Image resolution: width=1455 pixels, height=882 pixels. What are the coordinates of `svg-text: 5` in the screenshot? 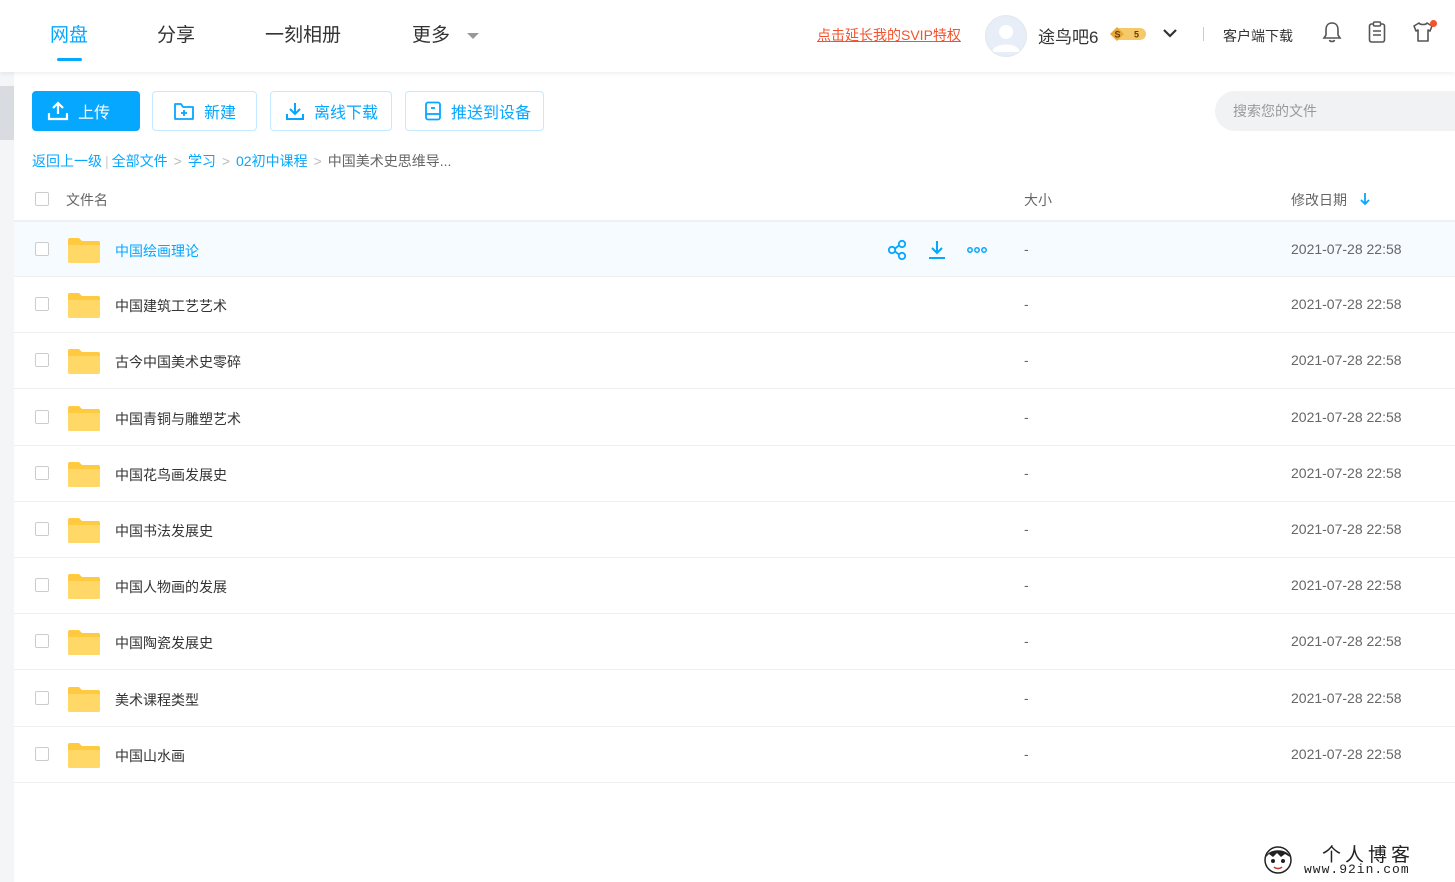 It's located at (1136, 35).